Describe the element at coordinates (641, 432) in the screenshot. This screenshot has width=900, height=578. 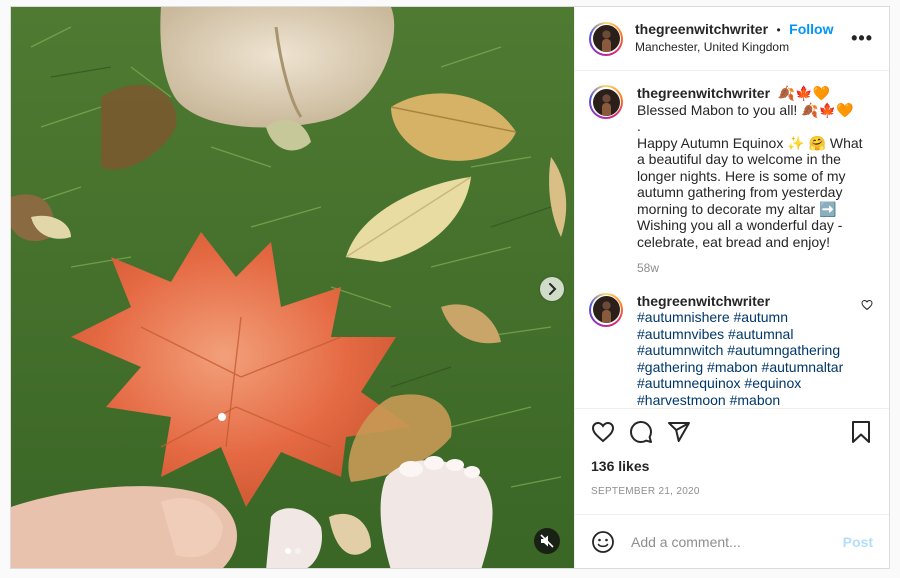
I see `comment-bubble-icon` at that location.